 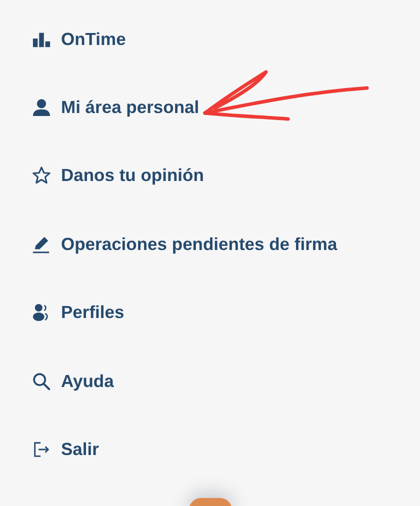 I want to click on person-icon, so click(x=41, y=108).